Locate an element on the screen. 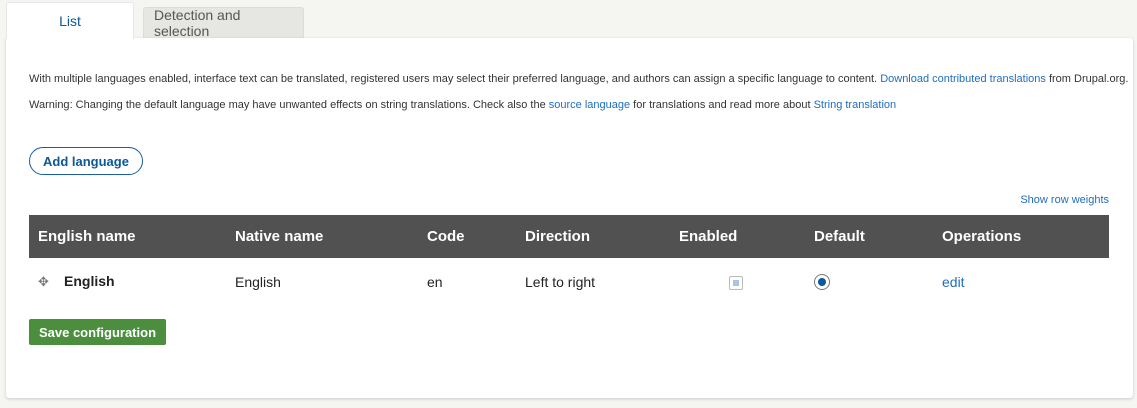  save-configuration-button: Save configuration is located at coordinates (97, 332).